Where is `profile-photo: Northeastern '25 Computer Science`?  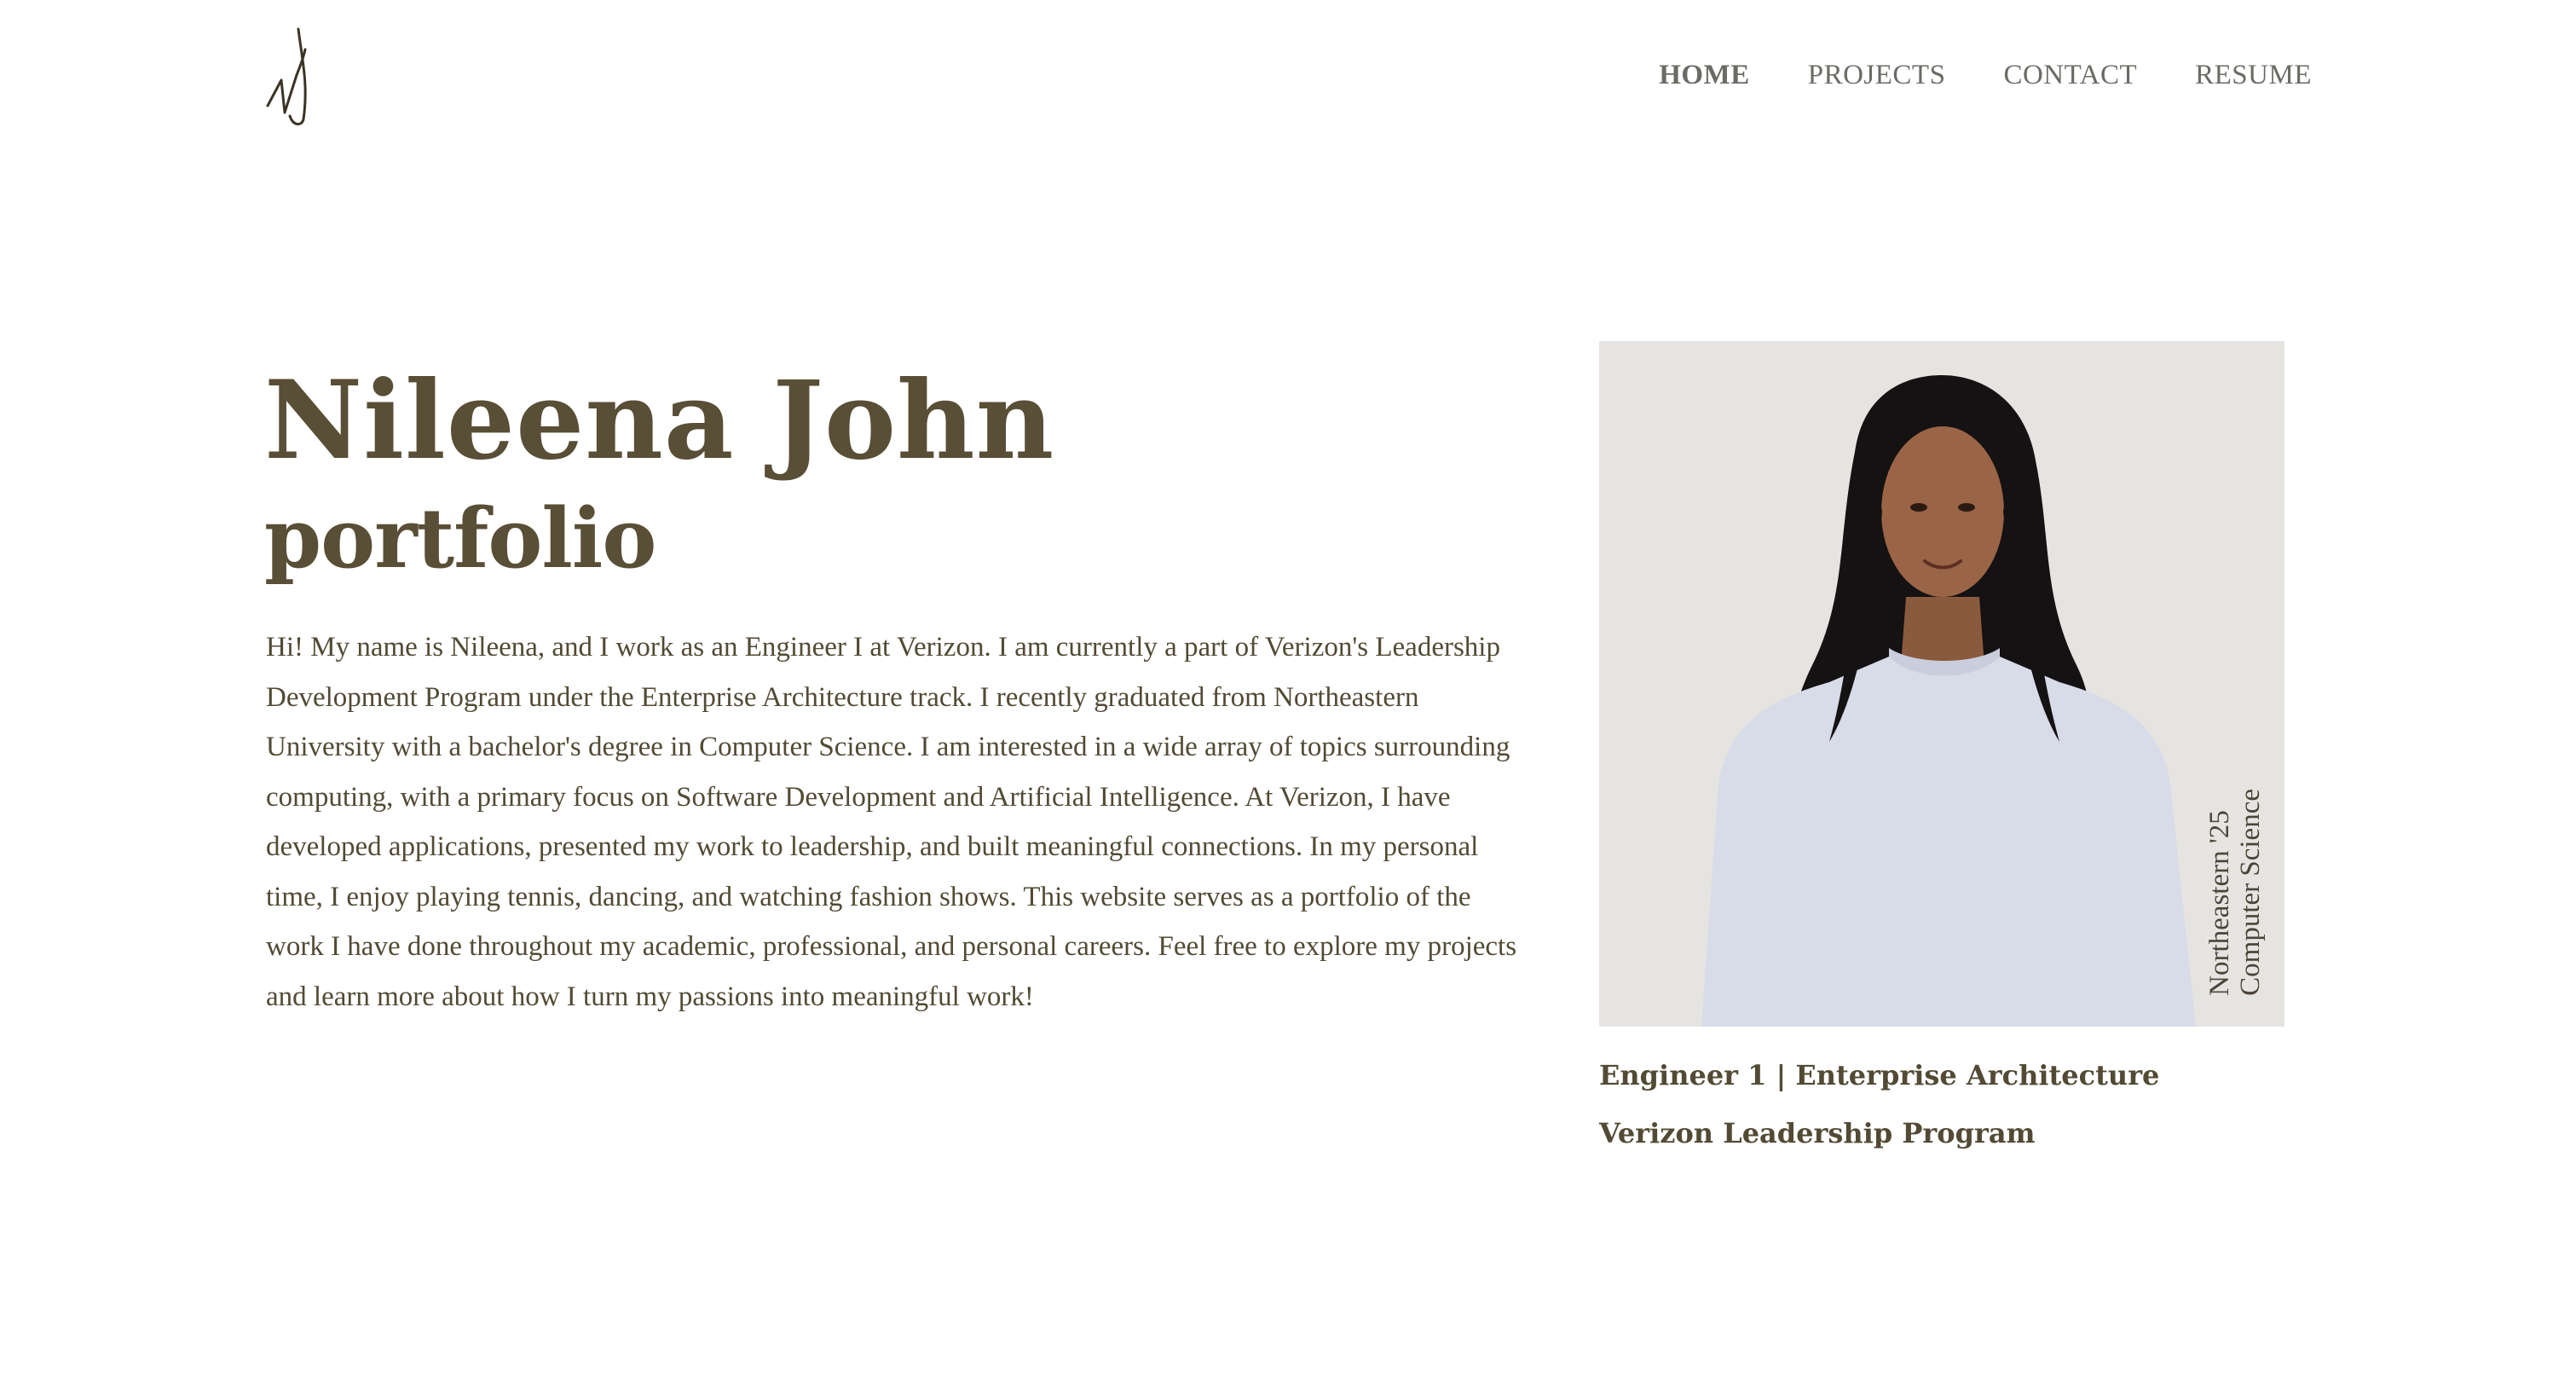 profile-photo: Northeastern '25 Computer Science is located at coordinates (1941, 684).